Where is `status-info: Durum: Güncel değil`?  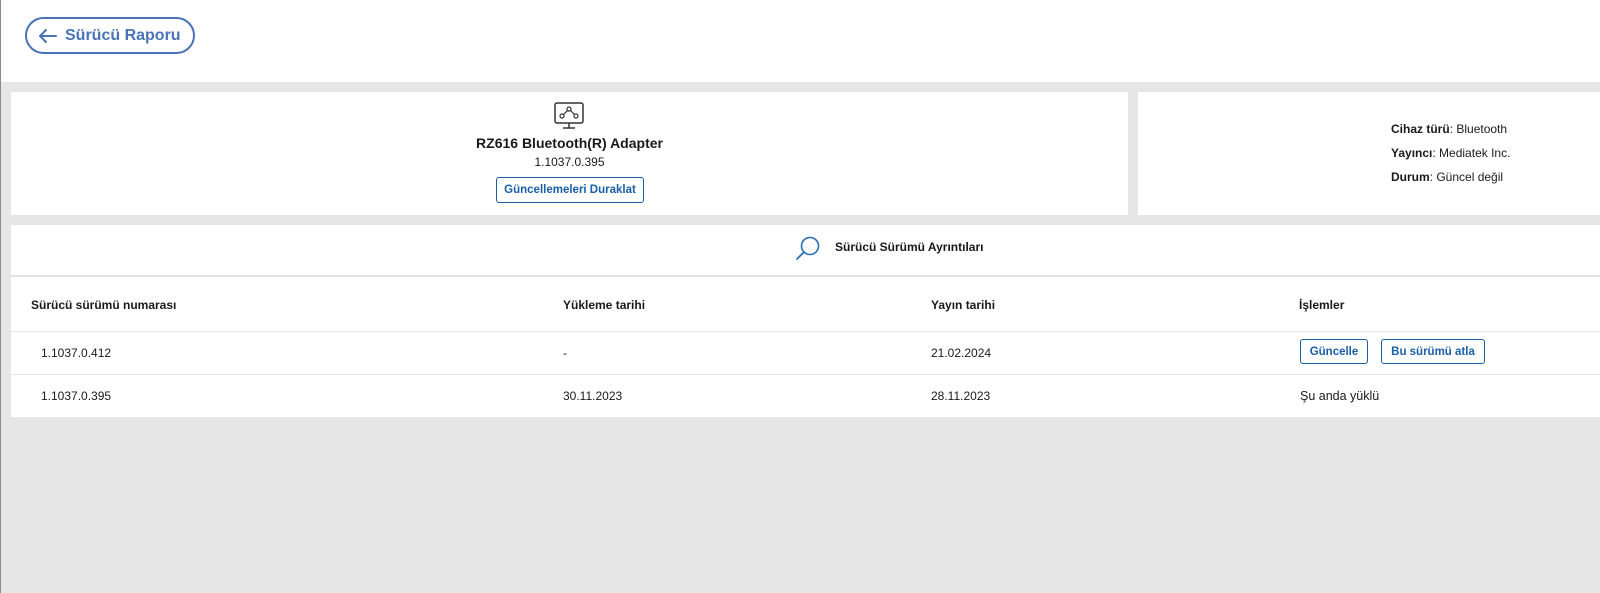
status-info: Durum: Güncel değil is located at coordinates (1447, 177).